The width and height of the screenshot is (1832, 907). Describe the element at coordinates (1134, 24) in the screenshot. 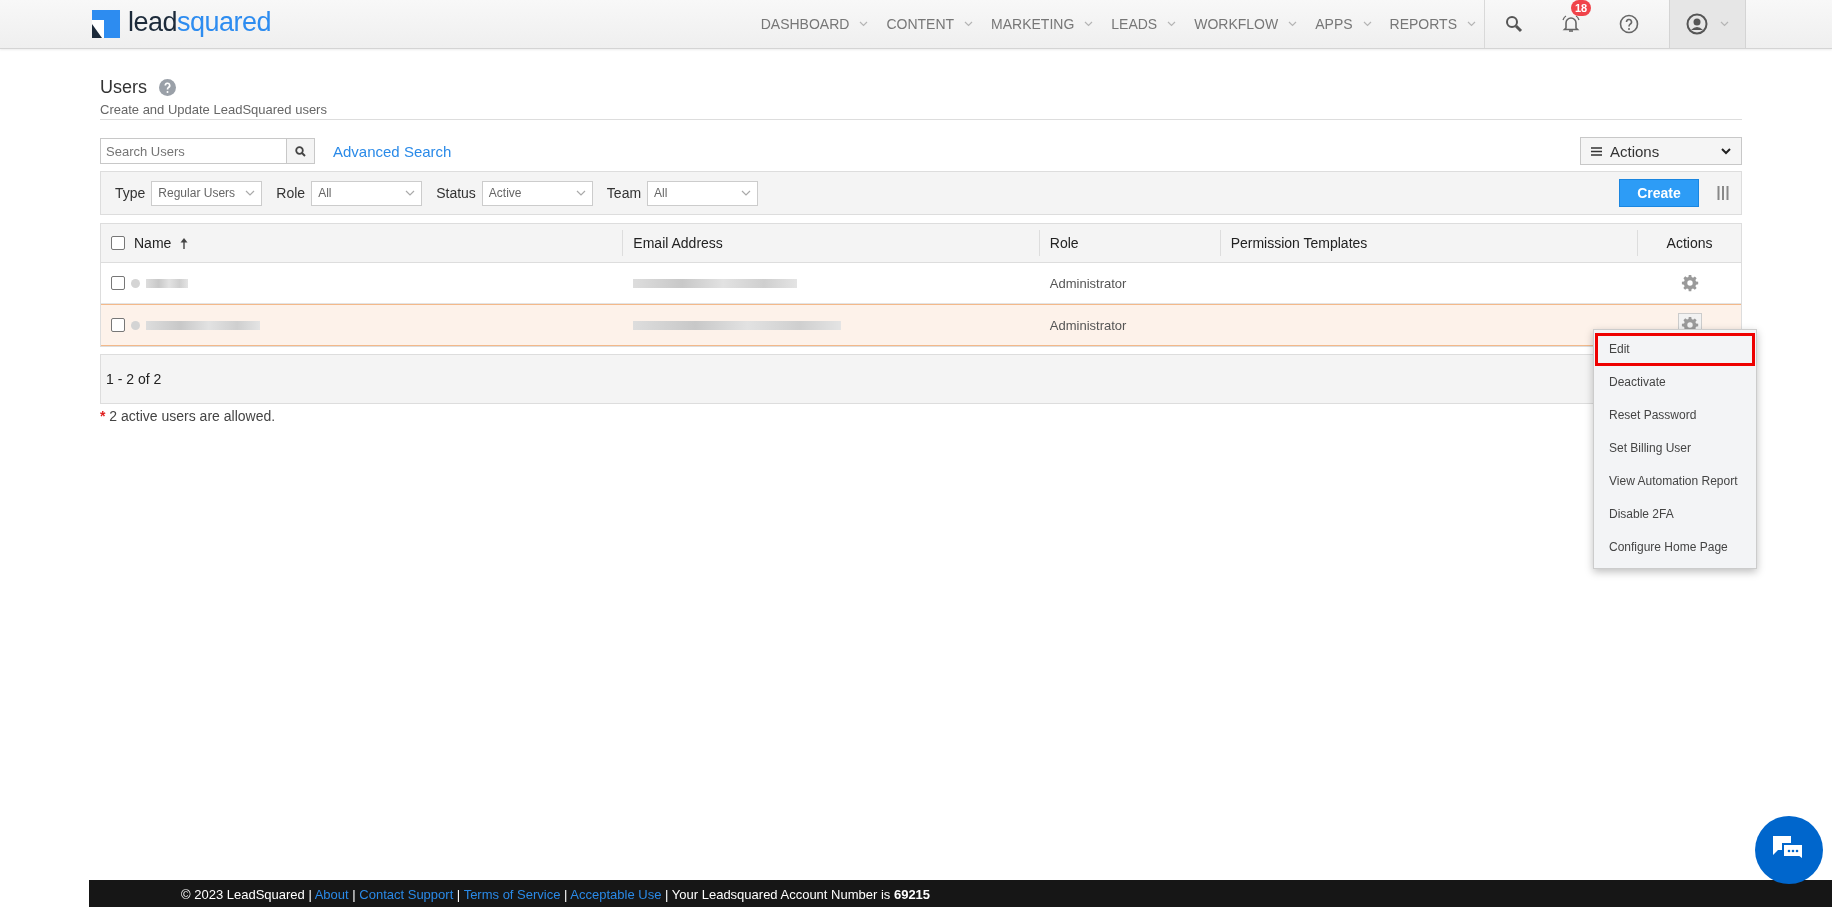

I see `nav-menu-item: LEADS` at that location.